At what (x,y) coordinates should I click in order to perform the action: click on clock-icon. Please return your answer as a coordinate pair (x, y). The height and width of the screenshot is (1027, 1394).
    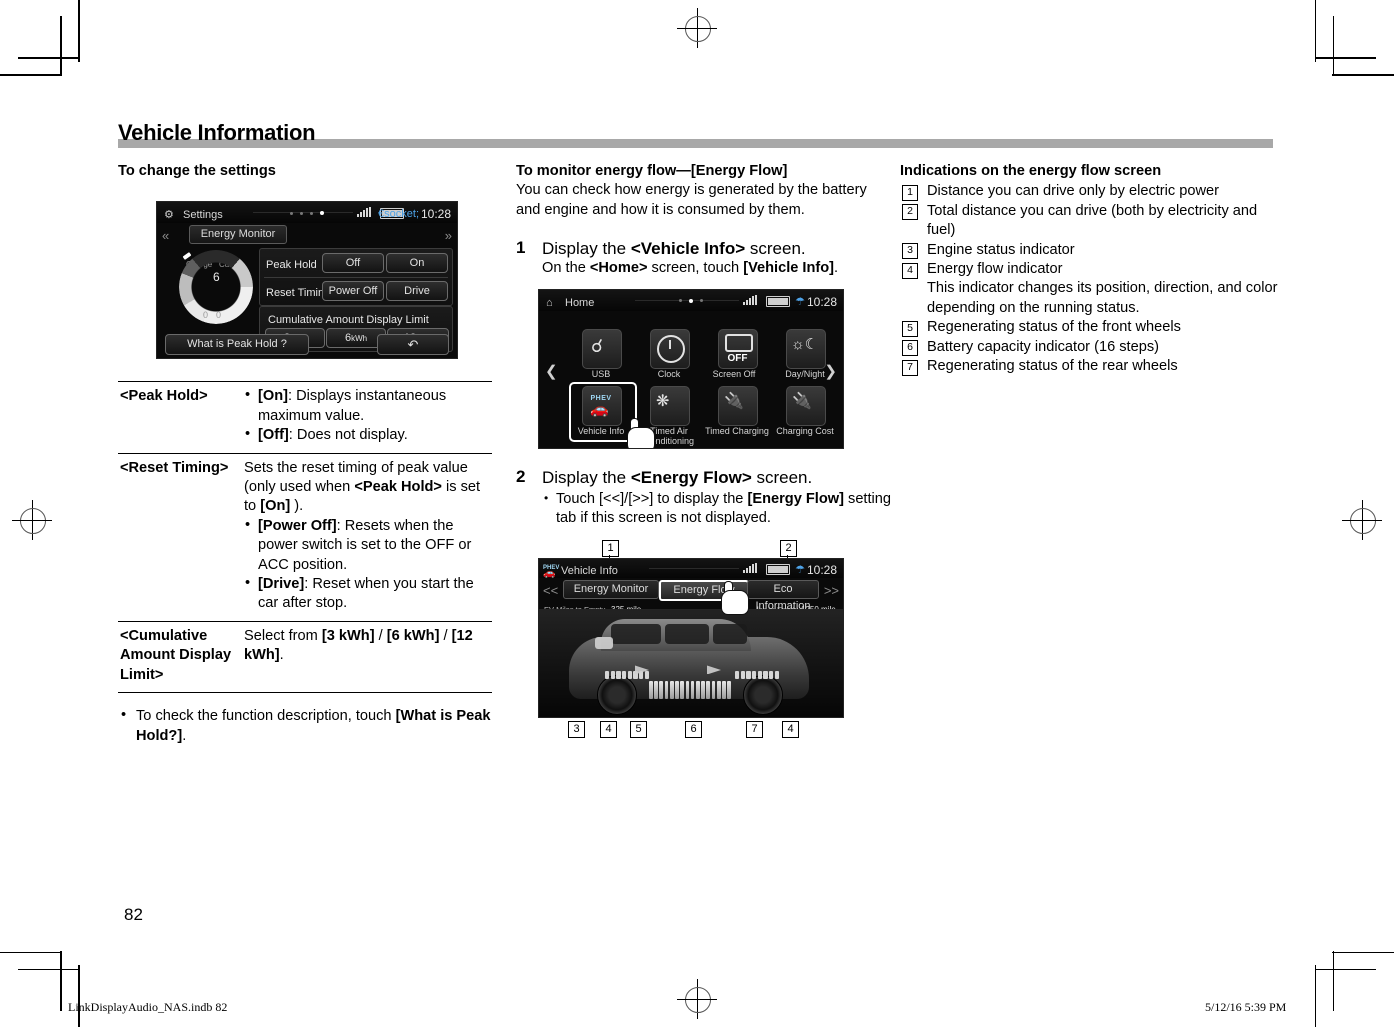
    Looking at the image, I should click on (671, 348).